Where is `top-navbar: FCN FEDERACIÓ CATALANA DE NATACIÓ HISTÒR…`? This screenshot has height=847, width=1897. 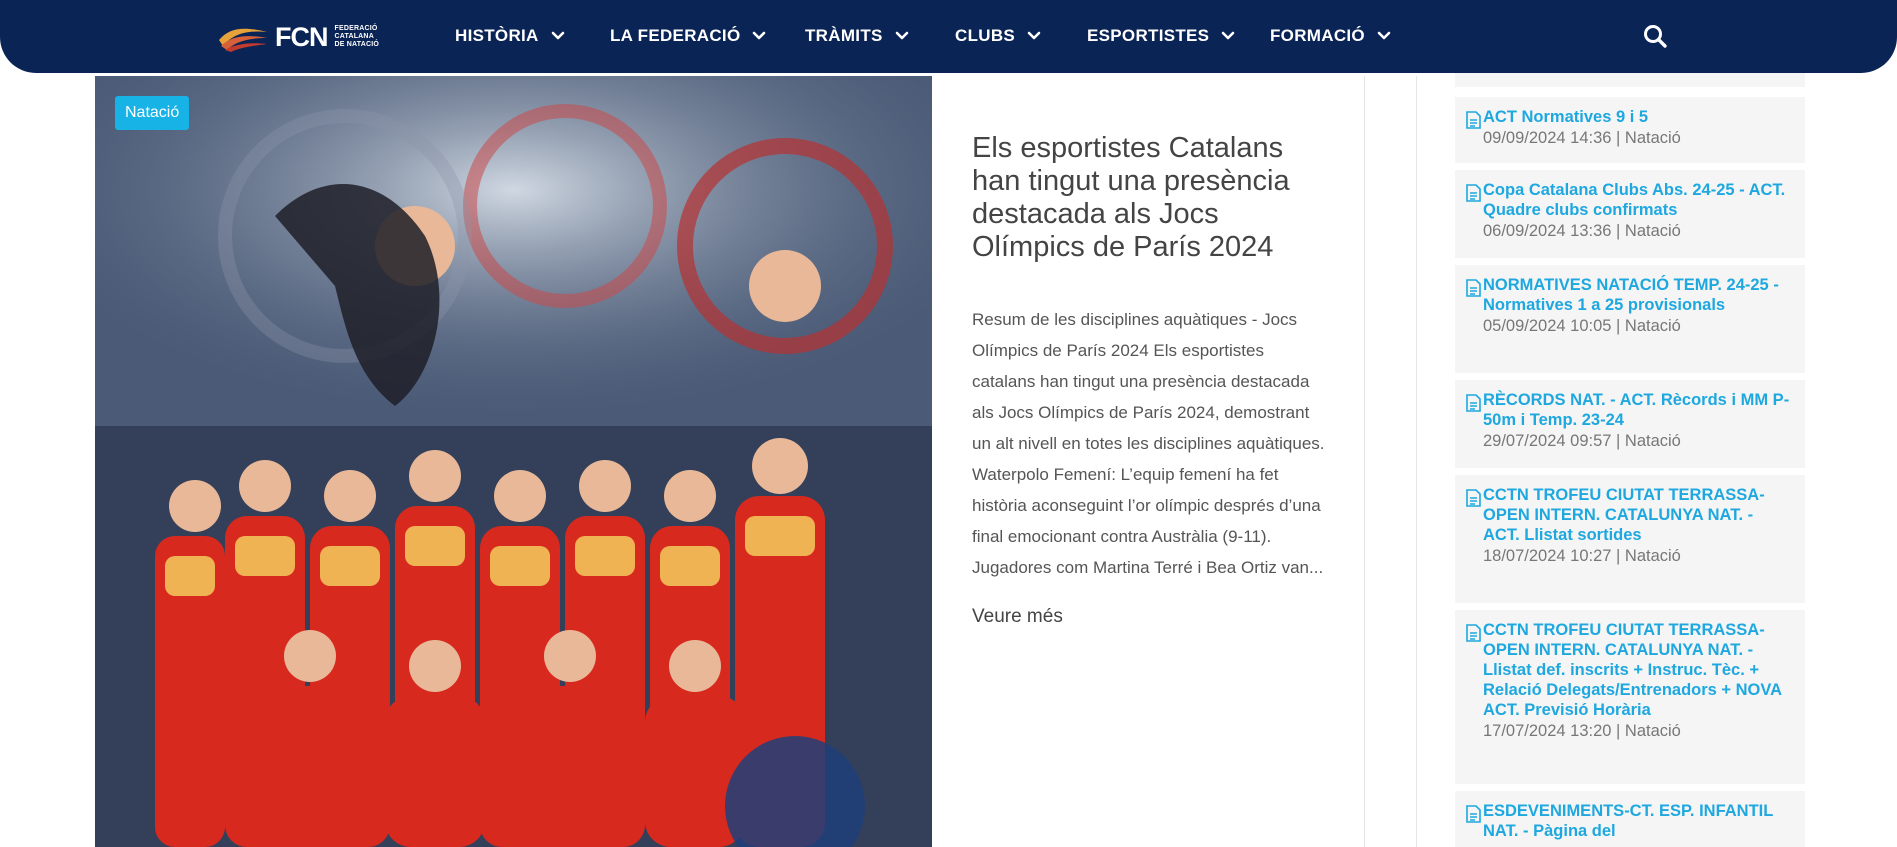 top-navbar: FCN FEDERACIÓ CATALANA DE NATACIÓ HISTÒR… is located at coordinates (948, 36).